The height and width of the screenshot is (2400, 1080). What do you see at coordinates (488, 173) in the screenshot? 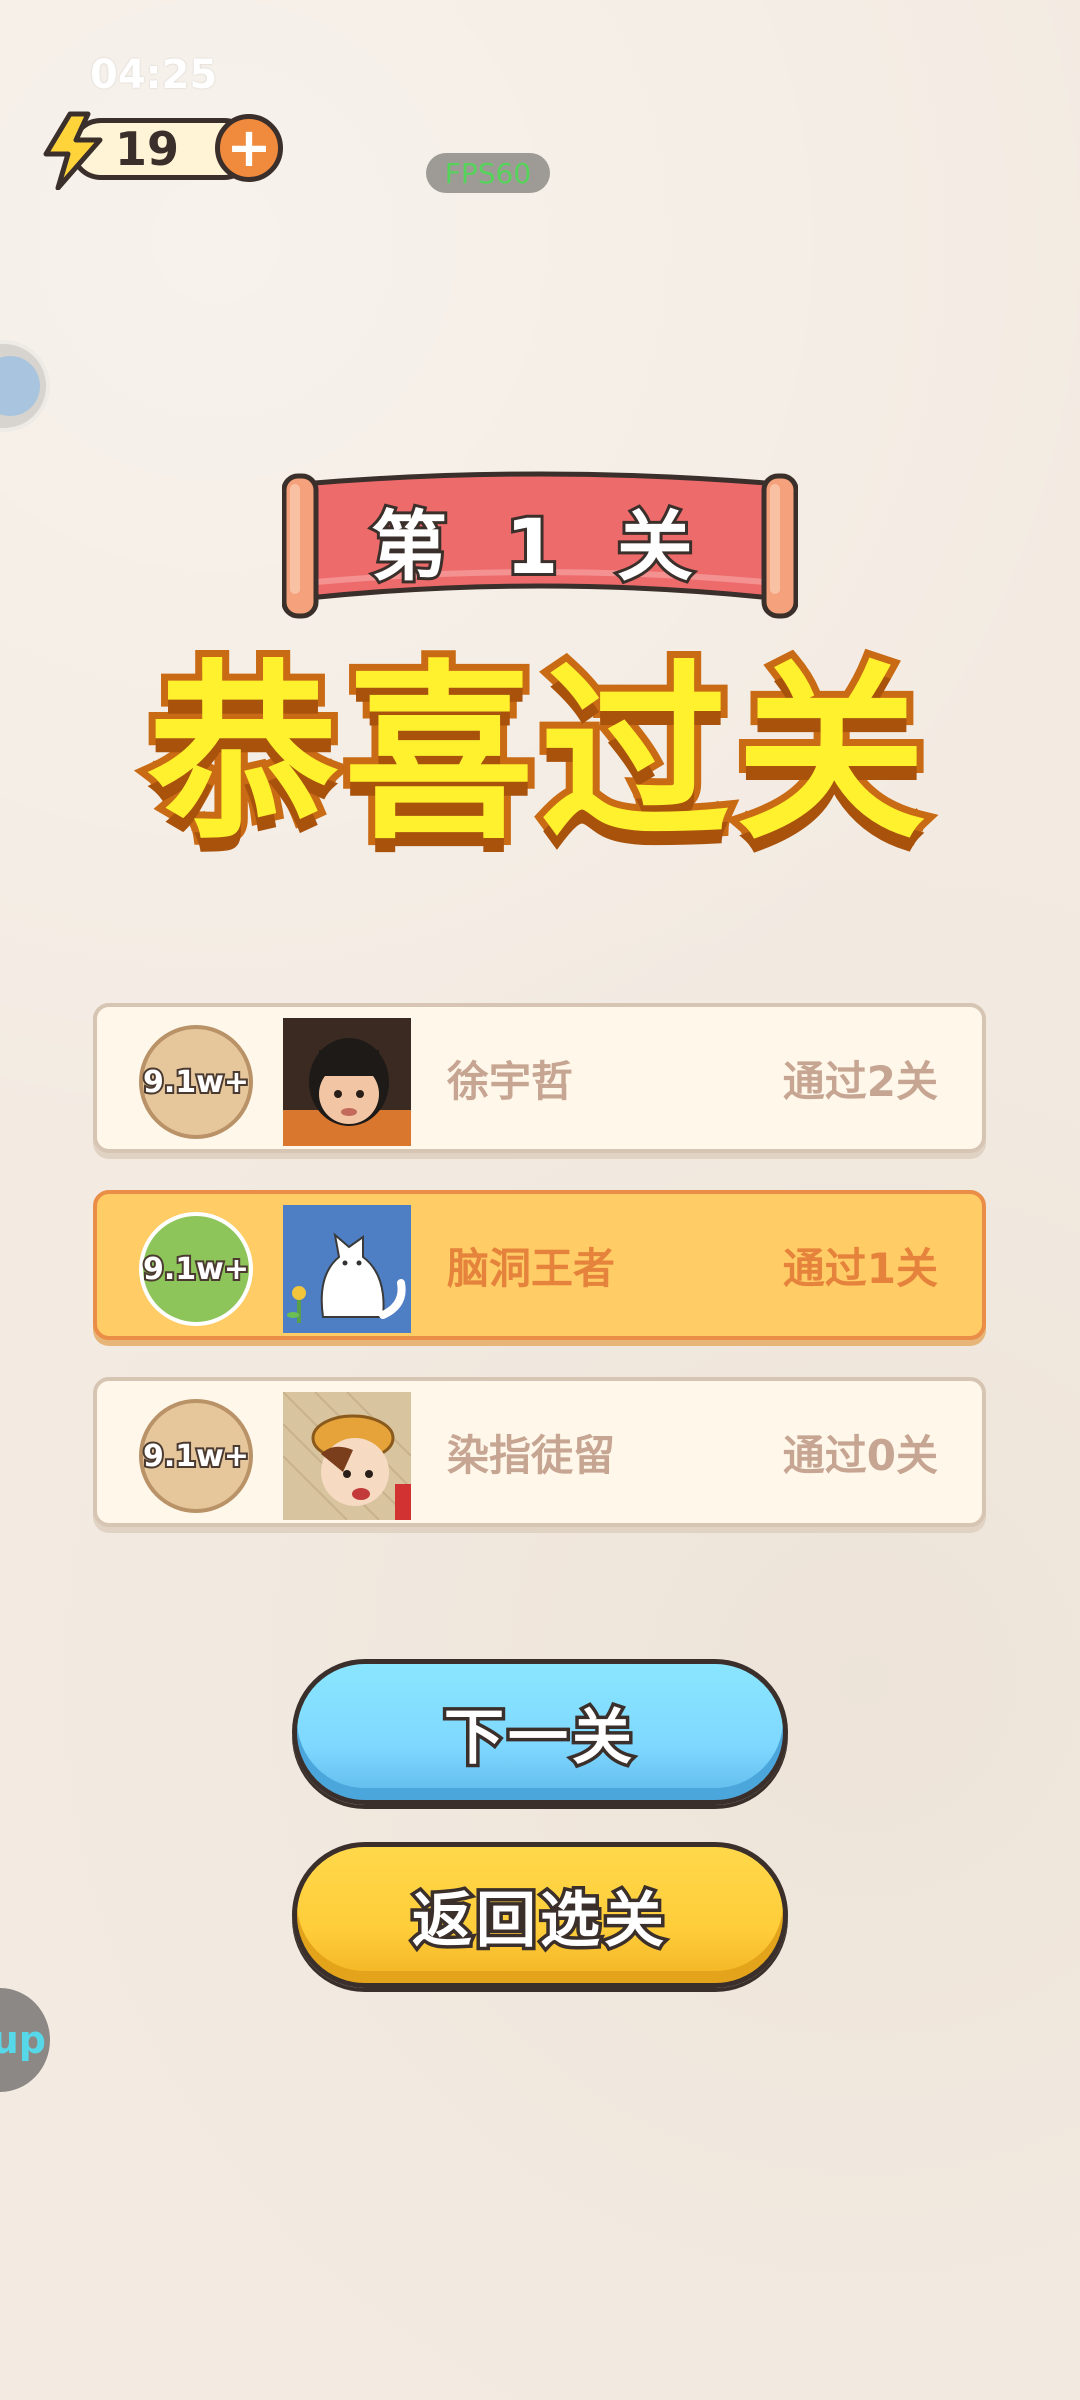
I see `fps-indicator: FPS60` at bounding box center [488, 173].